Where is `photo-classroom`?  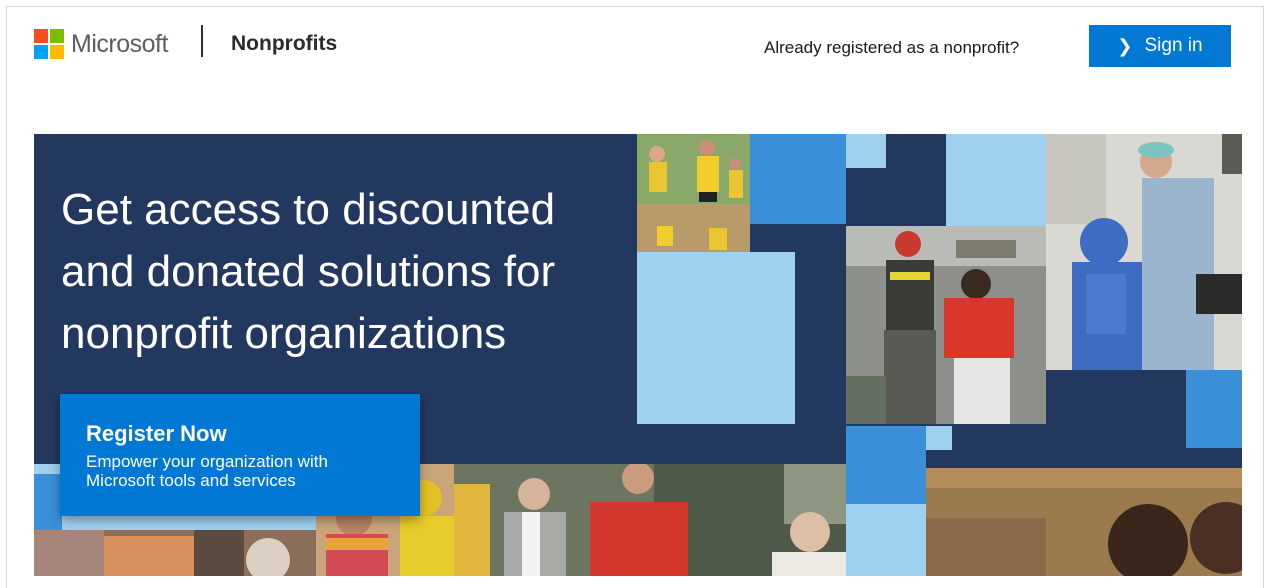
photo-classroom is located at coordinates (175, 553).